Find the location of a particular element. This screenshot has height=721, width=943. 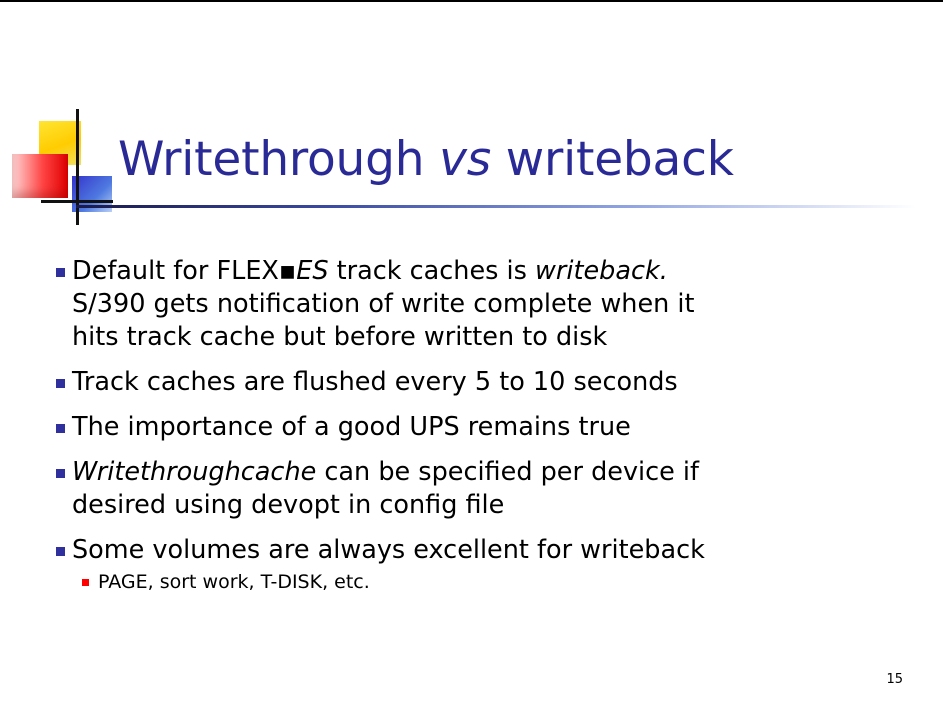

bullet-text-italic: ES is located at coordinates (312, 271).